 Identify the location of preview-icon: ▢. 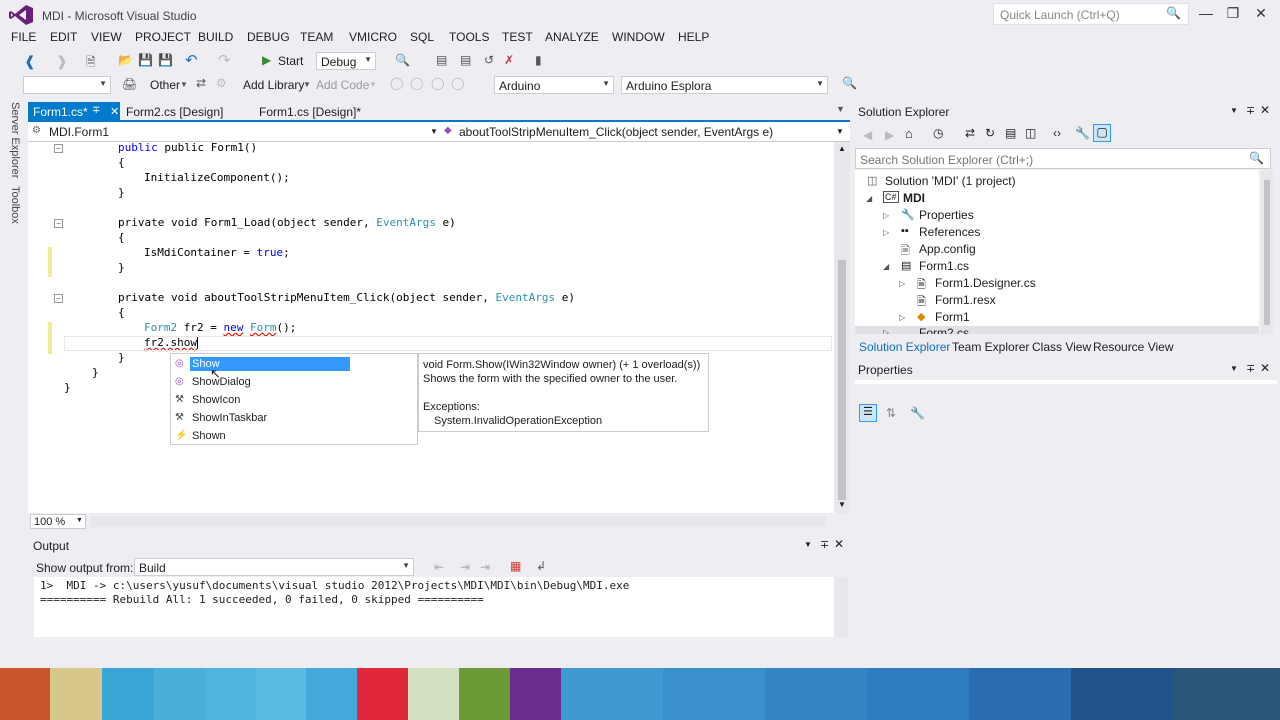
(1102, 133).